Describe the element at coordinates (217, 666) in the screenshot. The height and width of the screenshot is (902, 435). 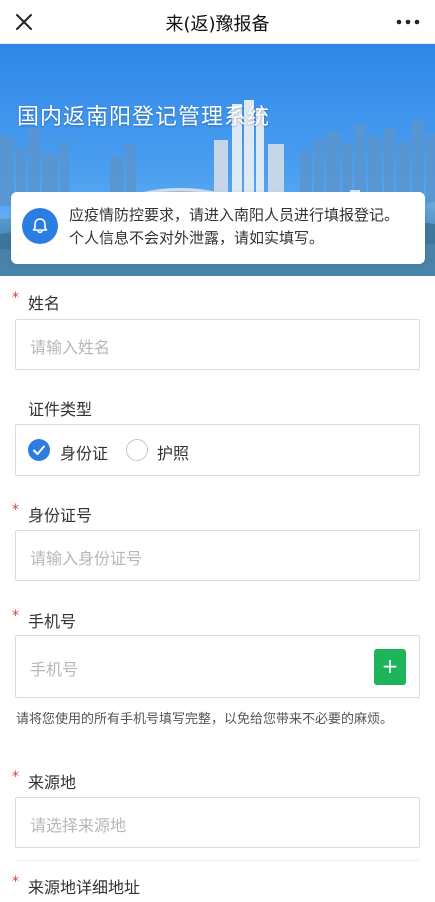
I see `phone-input: 手机号 +` at that location.